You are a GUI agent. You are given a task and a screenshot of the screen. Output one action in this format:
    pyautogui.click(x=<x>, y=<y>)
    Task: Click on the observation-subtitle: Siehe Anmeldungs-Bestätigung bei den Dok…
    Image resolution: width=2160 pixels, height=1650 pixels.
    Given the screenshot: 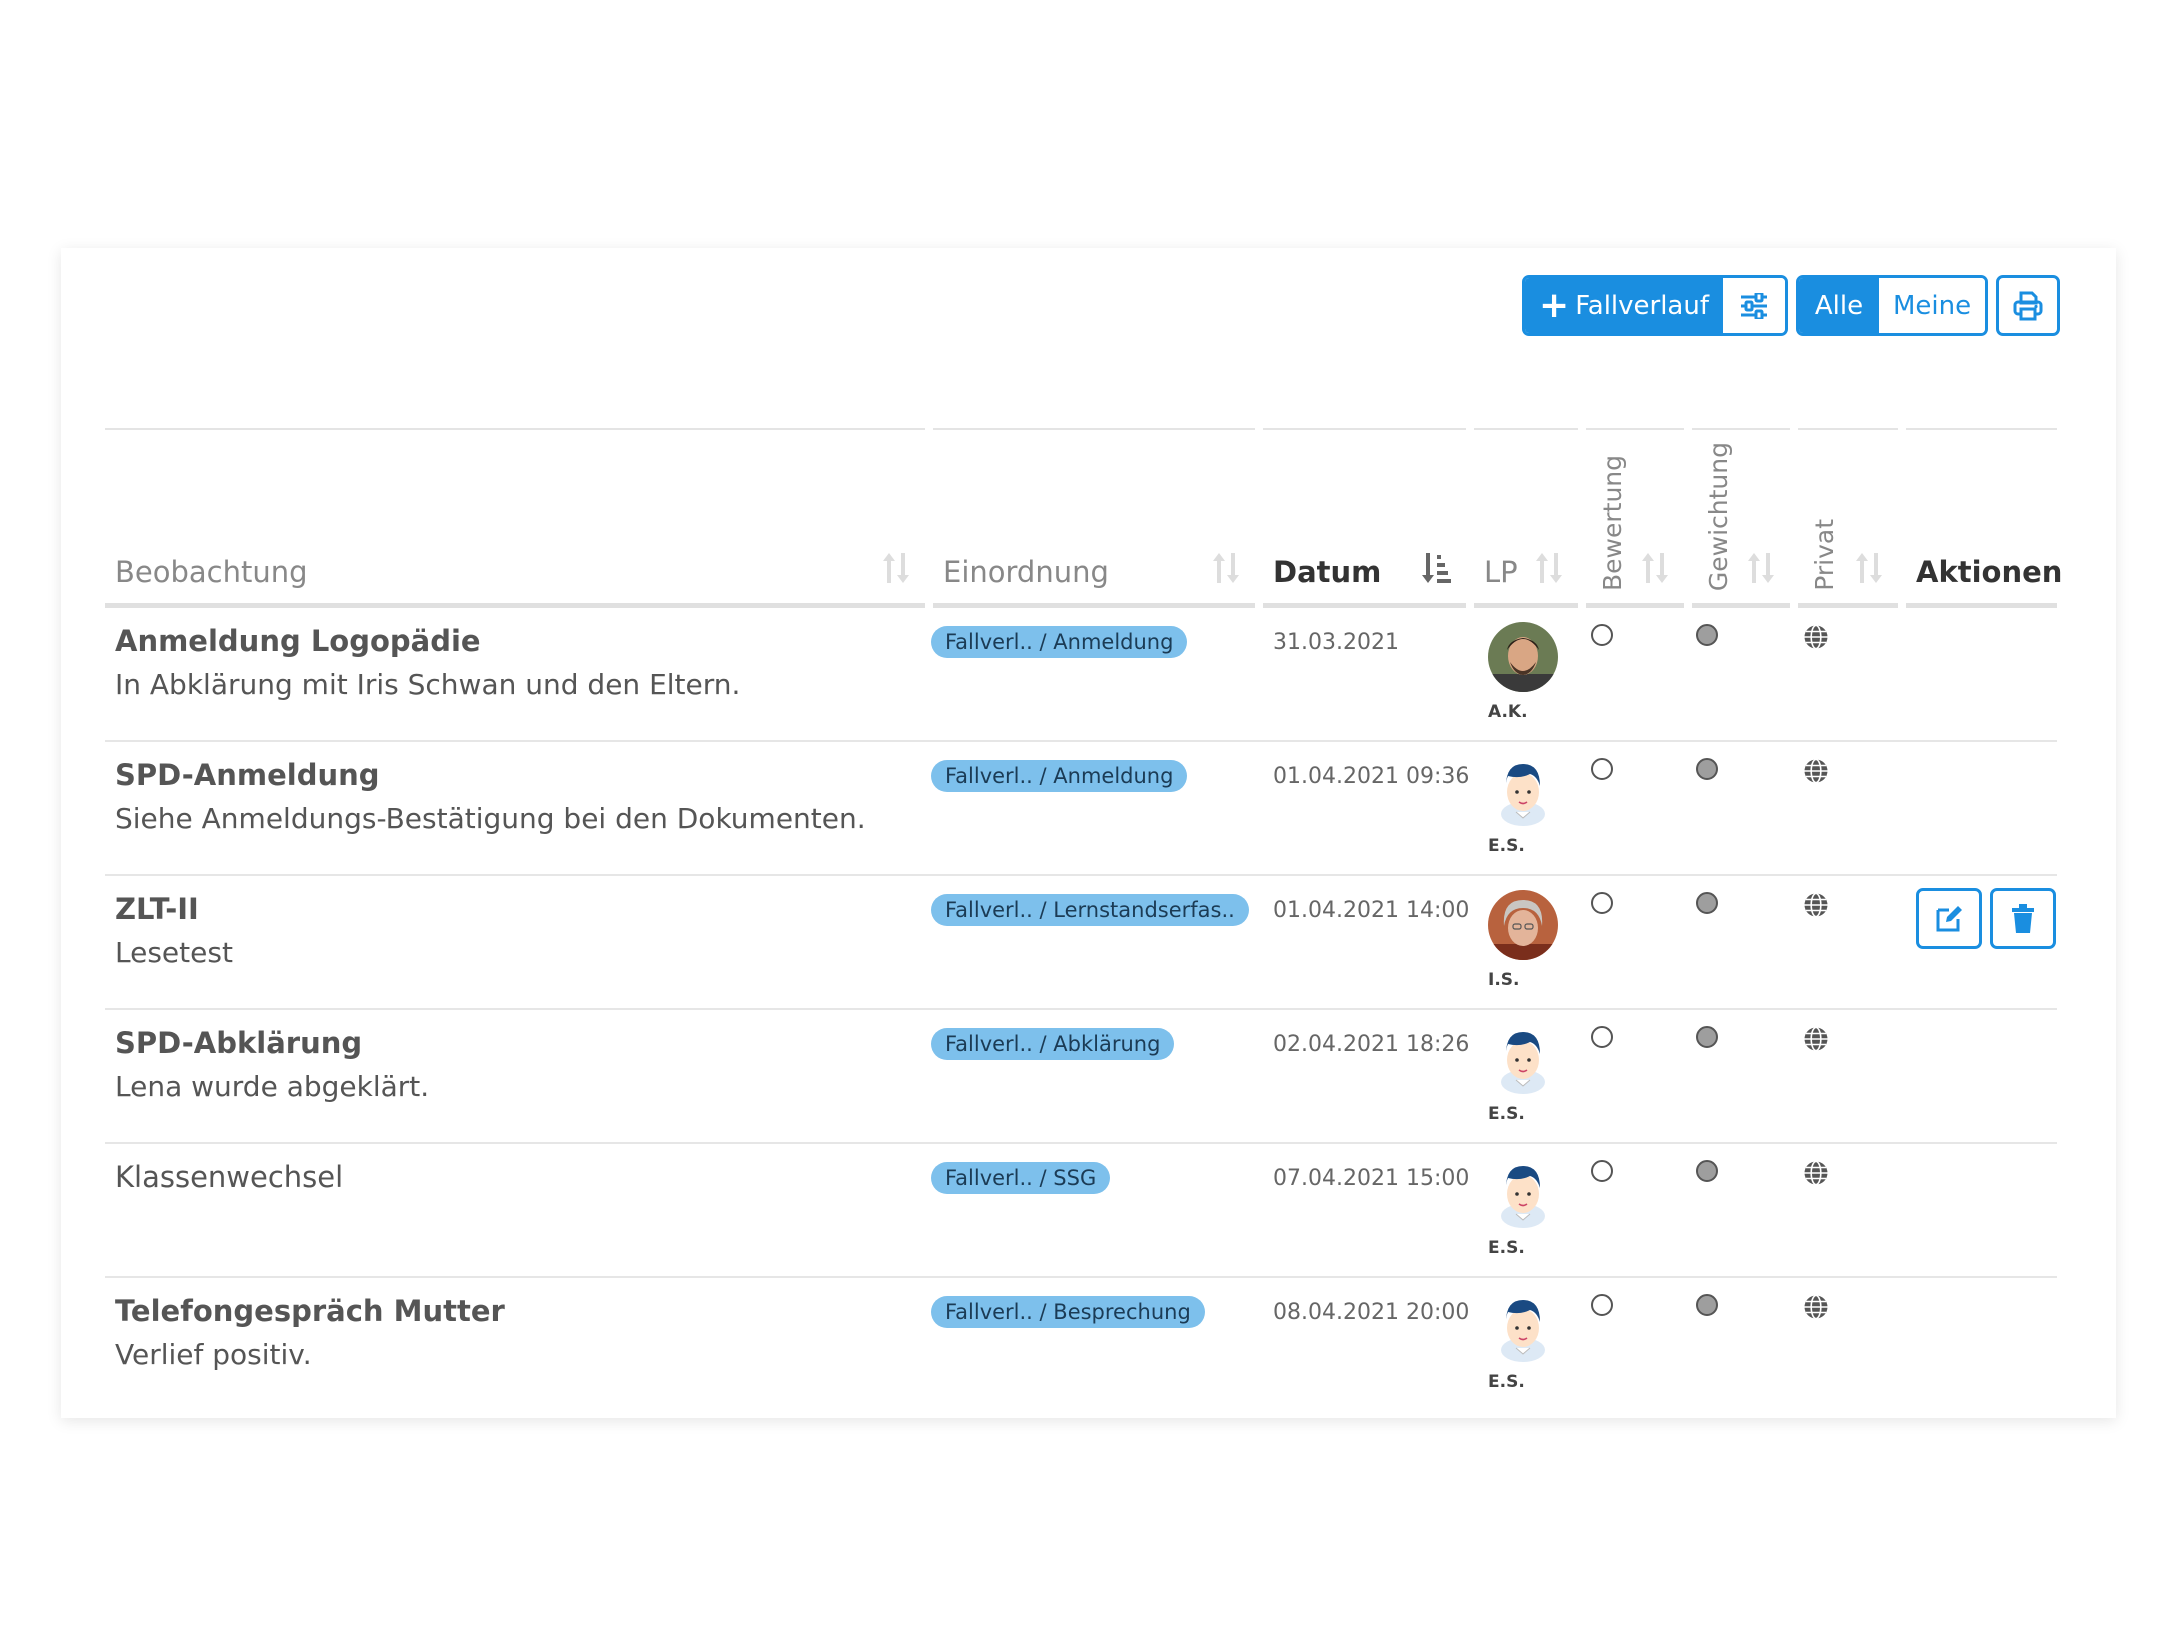 What is the action you would take?
    pyautogui.click(x=490, y=818)
    